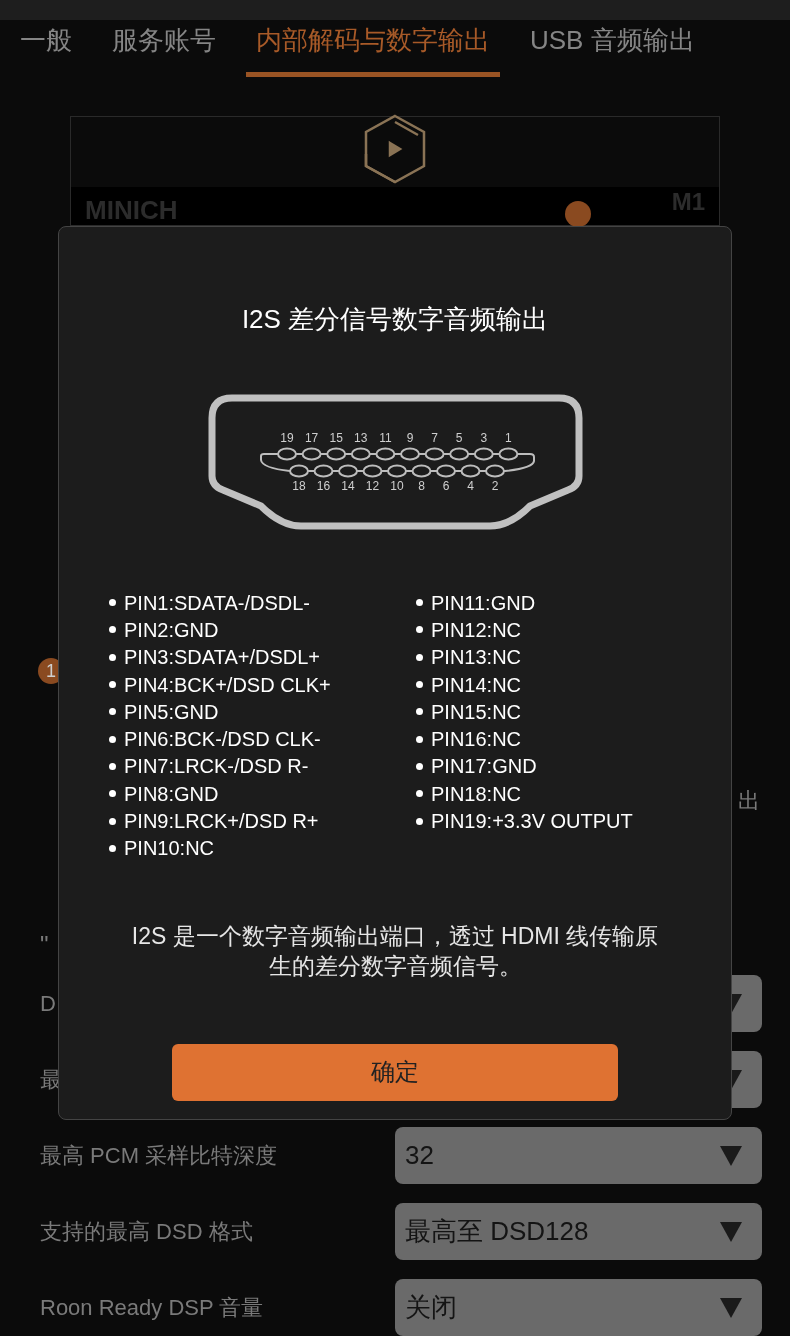 The image size is (790, 1336). I want to click on pin-description: PIN19:+3.3V OUTPUT, so click(532, 822).